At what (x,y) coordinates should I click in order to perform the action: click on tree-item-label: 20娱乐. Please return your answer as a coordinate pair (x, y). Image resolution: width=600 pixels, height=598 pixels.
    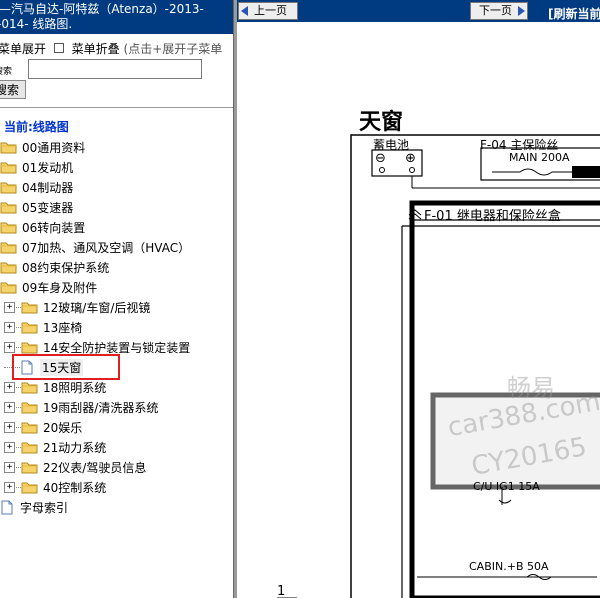
    Looking at the image, I should click on (63, 427).